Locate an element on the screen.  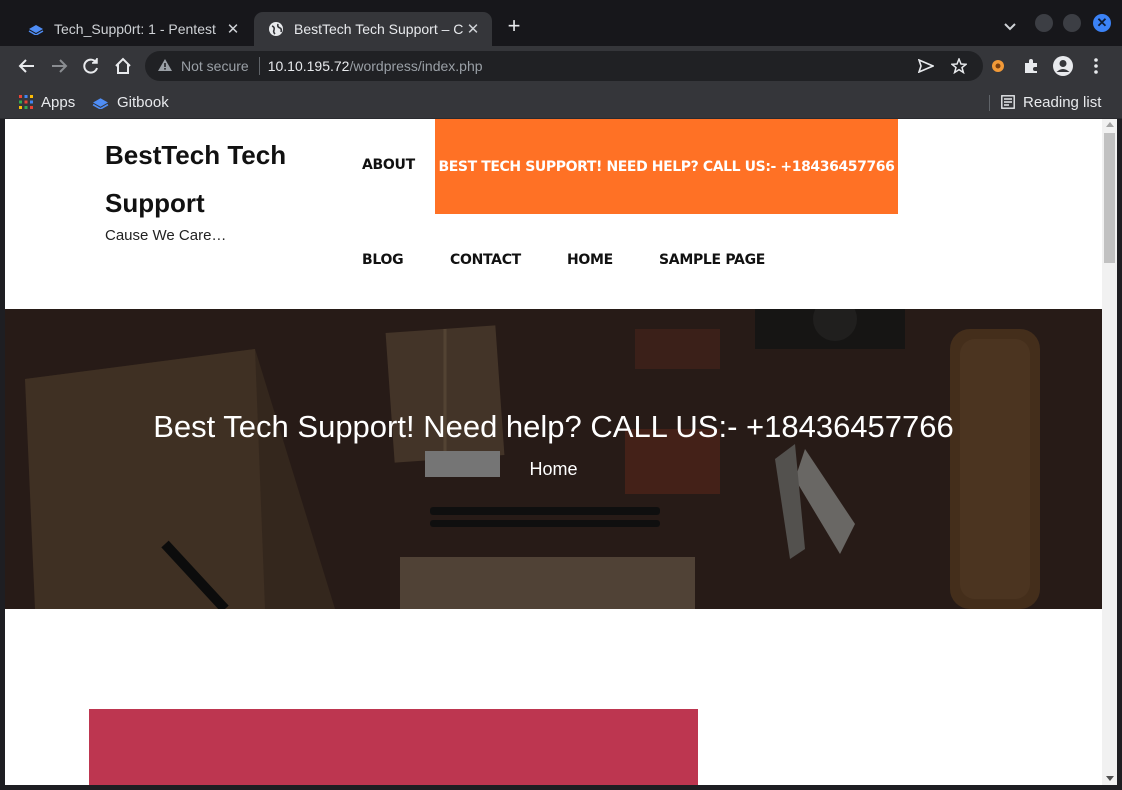
bookmark-label: Gitbook is located at coordinates (143, 102).